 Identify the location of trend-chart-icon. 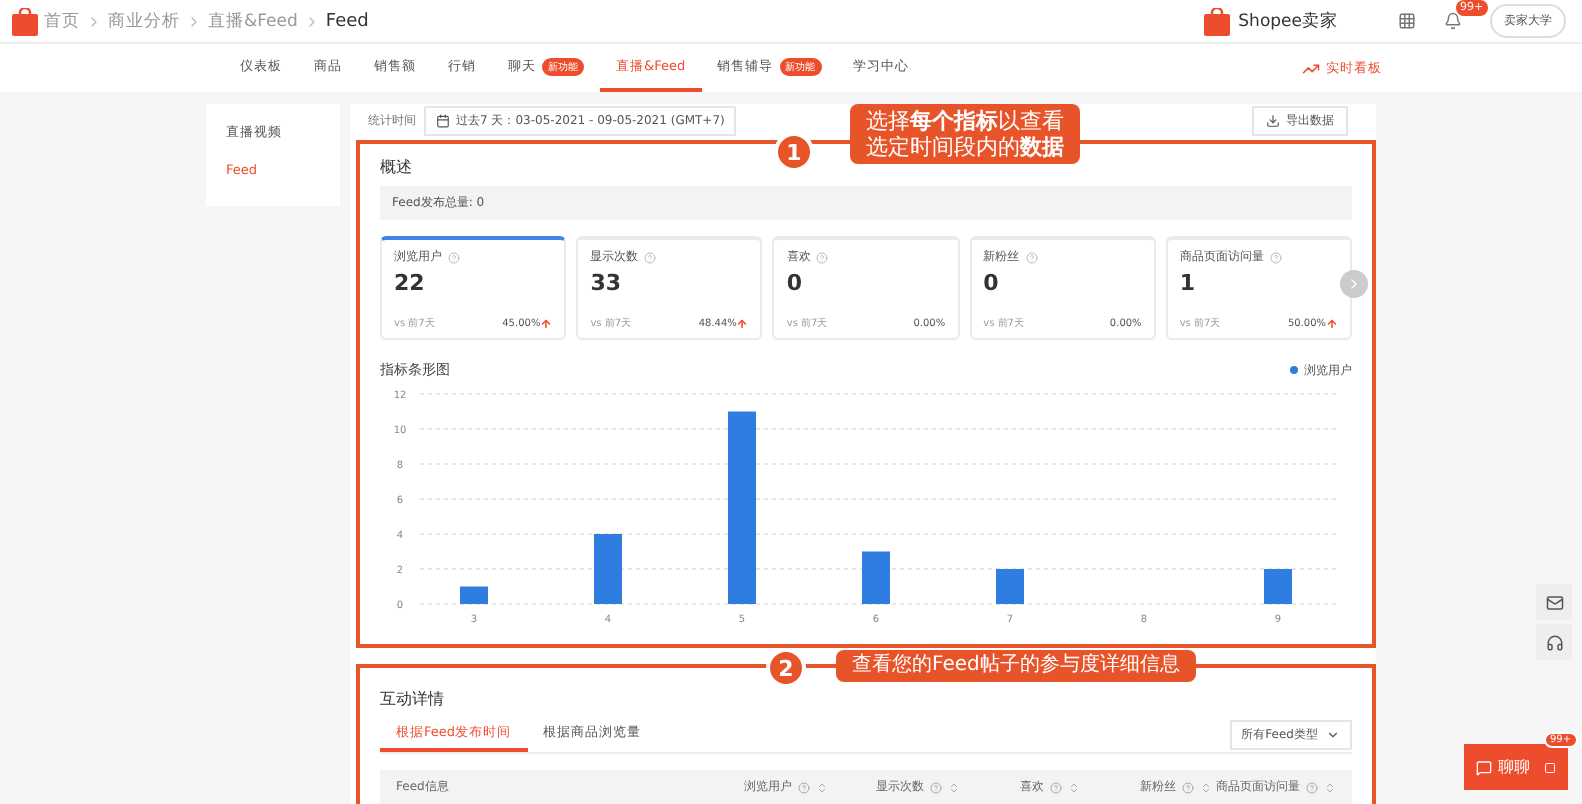
(1311, 68).